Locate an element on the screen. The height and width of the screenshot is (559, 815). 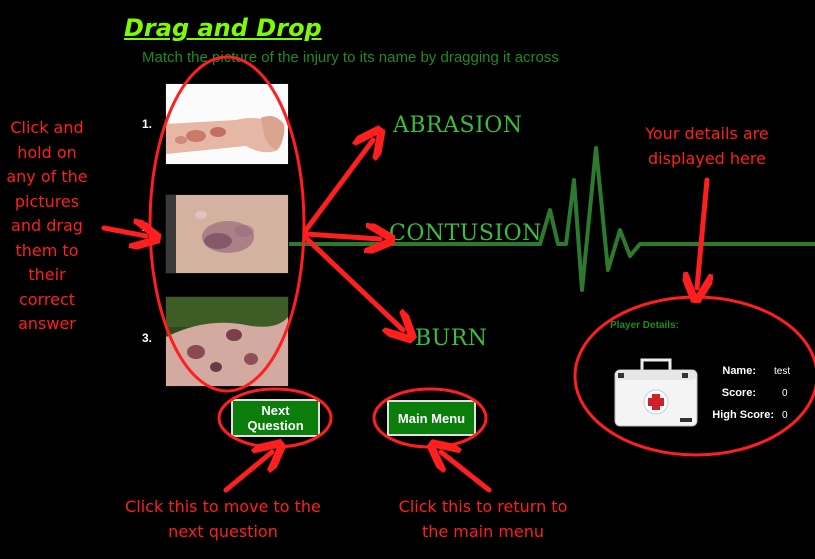
annotation-details: Your details are displayed here is located at coordinates (707, 146).